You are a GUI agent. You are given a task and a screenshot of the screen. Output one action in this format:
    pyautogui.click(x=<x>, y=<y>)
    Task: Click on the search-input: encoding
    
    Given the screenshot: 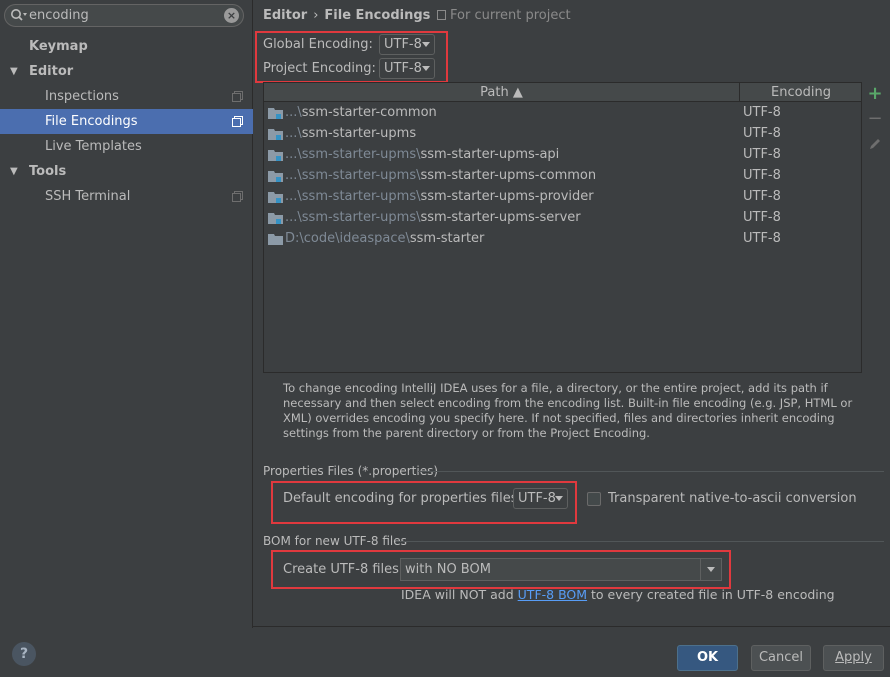 What is the action you would take?
    pyautogui.click(x=59, y=15)
    